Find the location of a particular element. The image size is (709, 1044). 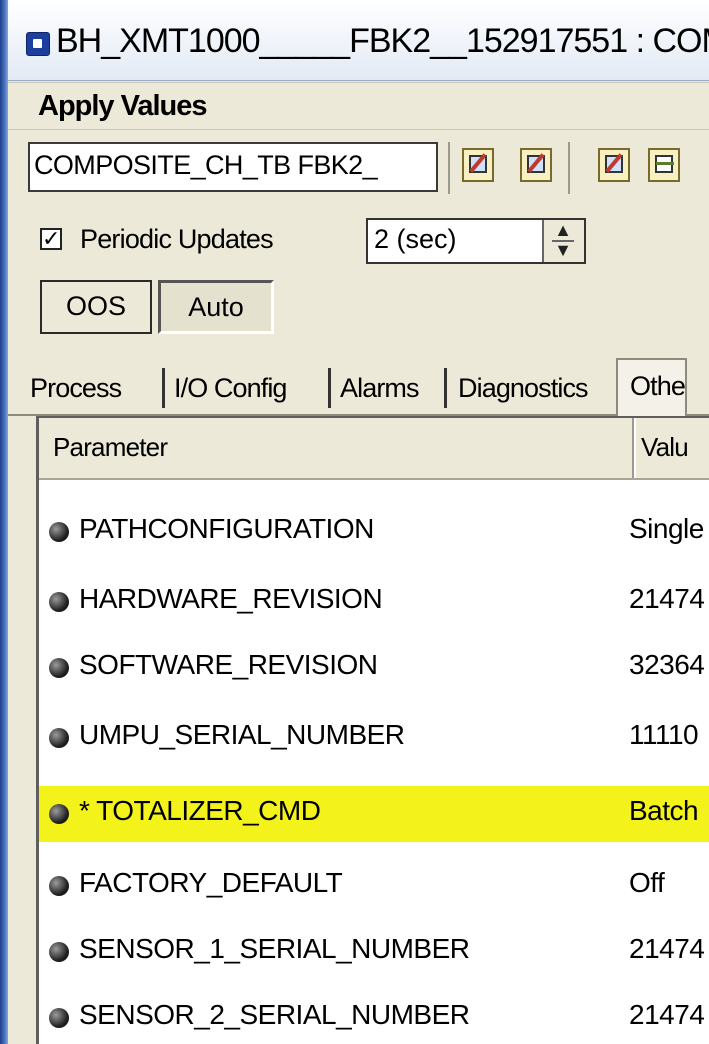

spin-buttons: ▲ ▼ is located at coordinates (563, 241).